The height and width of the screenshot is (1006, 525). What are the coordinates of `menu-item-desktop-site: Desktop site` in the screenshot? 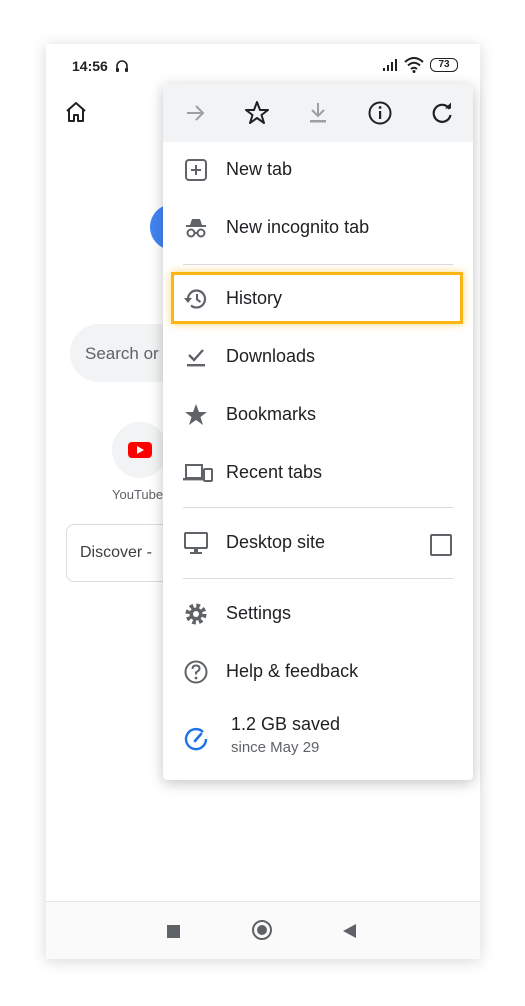 It's located at (318, 543).